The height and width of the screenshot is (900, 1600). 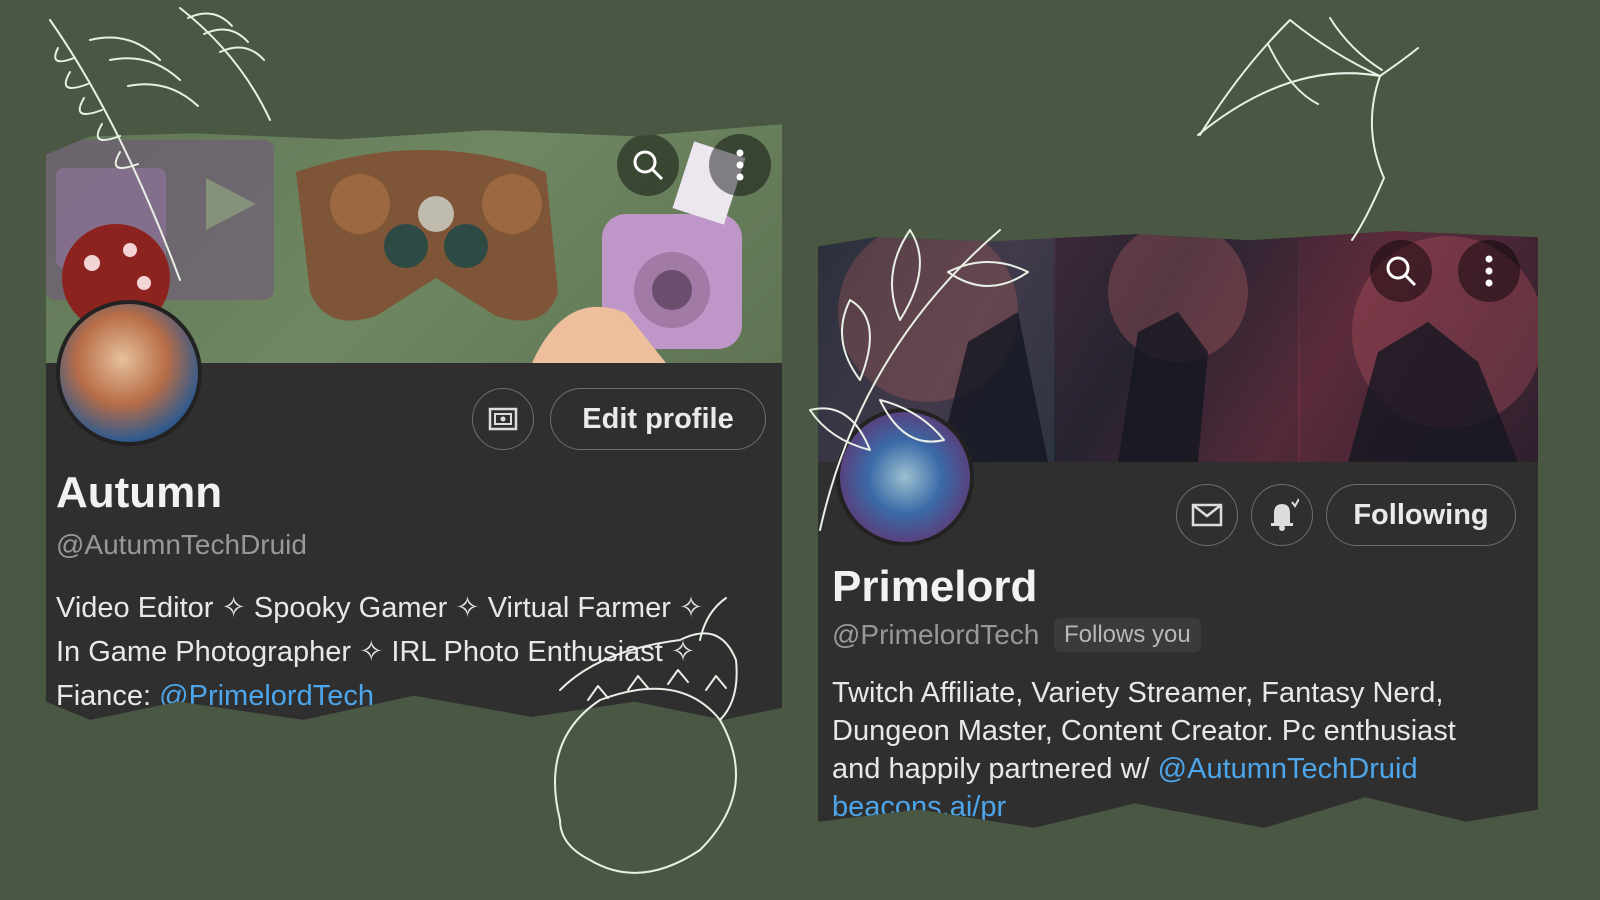 I want to click on bio-text: Fiance:, so click(x=108, y=696).